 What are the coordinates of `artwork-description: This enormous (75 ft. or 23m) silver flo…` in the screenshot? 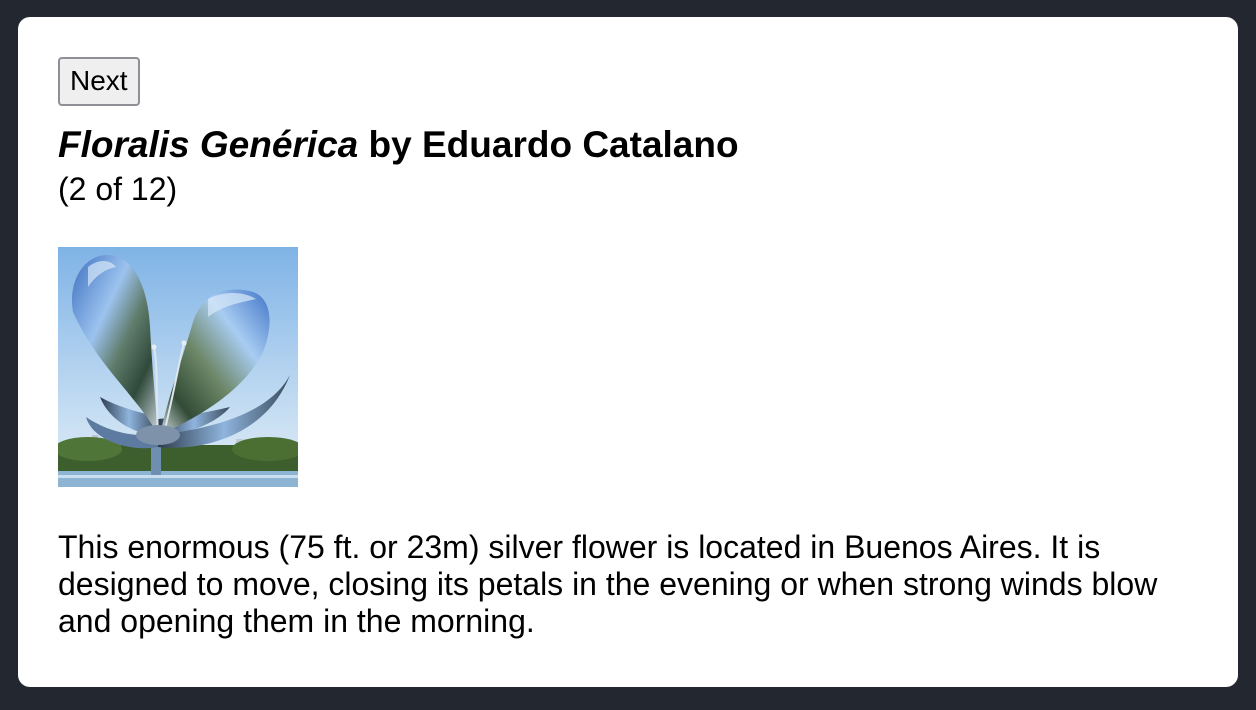 It's located at (608, 584).